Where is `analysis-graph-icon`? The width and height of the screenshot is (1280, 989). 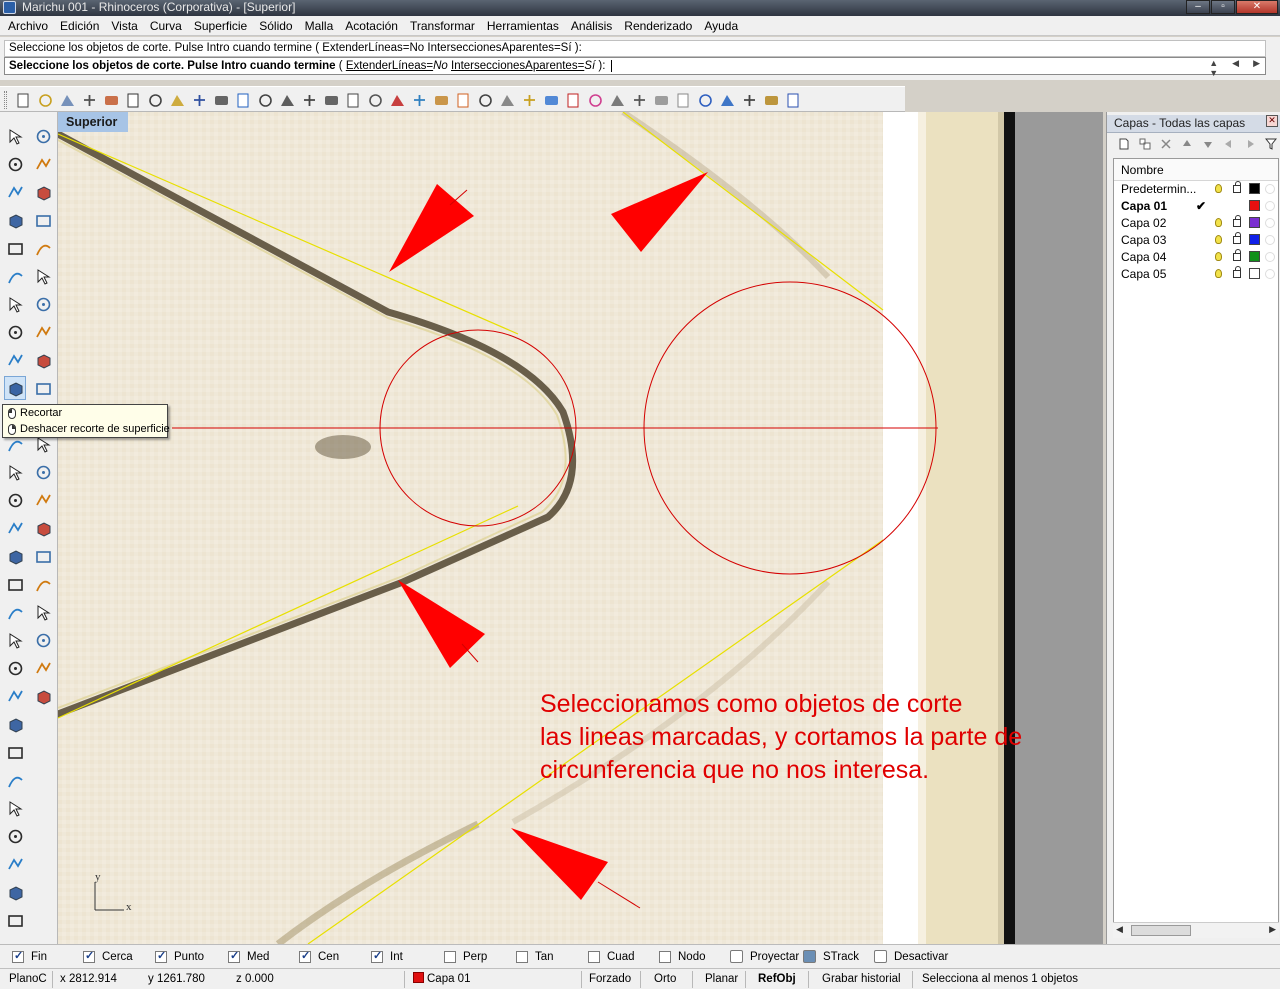
analysis-graph-icon is located at coordinates (15, 724).